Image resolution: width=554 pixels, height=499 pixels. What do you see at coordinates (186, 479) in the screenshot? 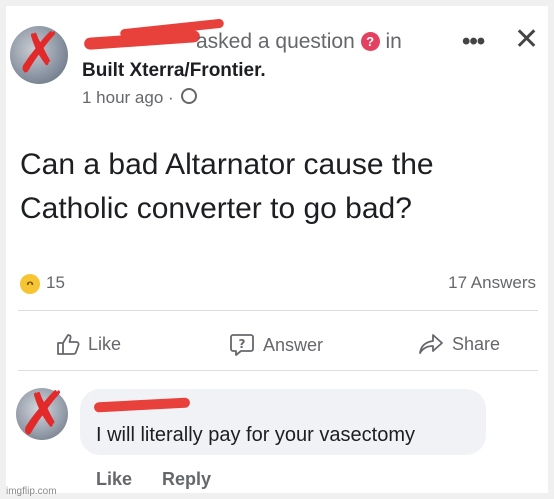
I see `comment-reply-button: Reply` at bounding box center [186, 479].